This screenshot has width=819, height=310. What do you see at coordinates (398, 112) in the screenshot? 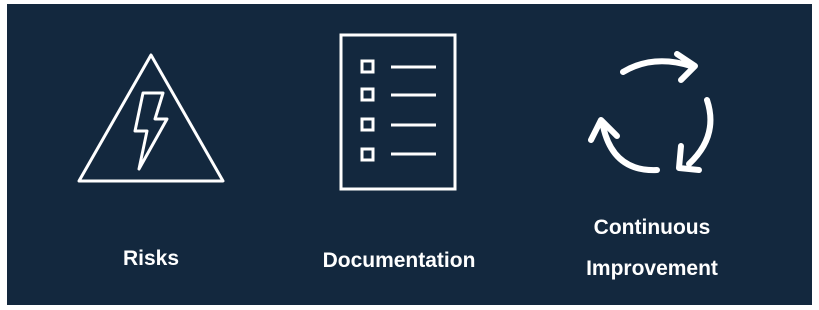
I see `checklist-document-icon` at bounding box center [398, 112].